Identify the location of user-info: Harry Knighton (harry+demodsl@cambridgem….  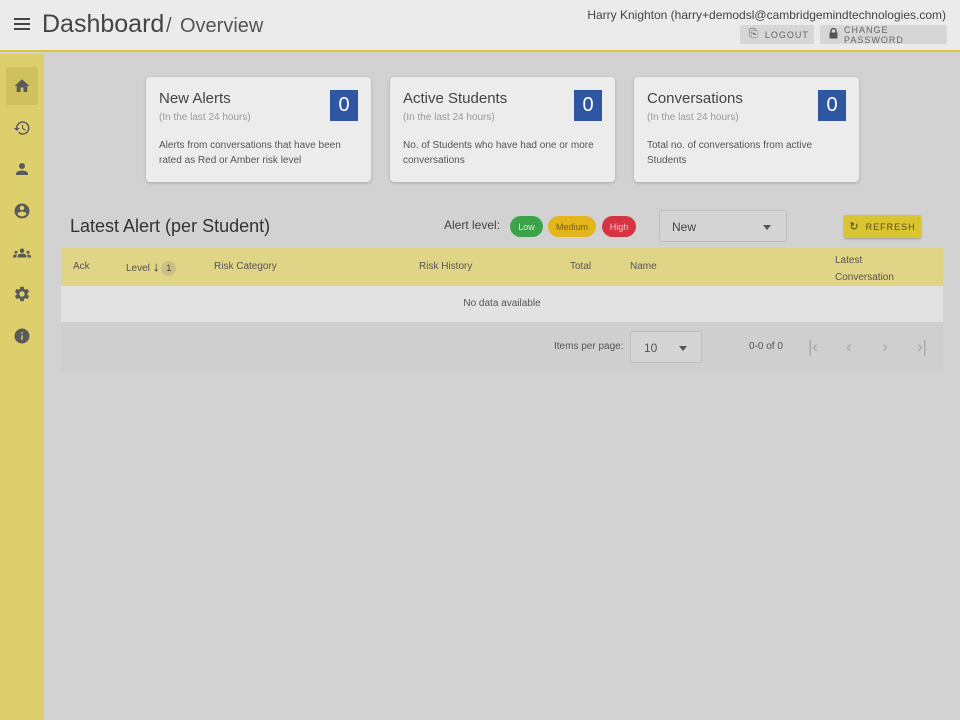
(766, 15).